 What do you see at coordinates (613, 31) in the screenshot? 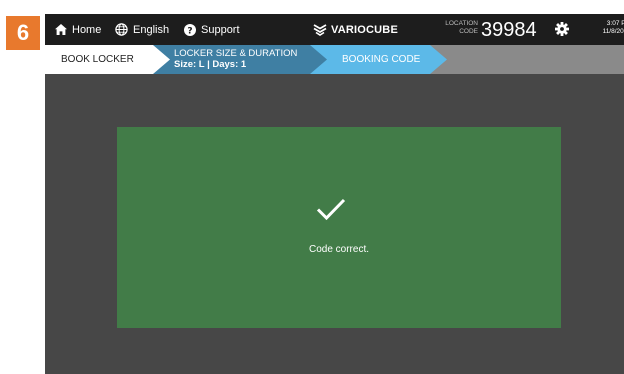
I see `clock-date: 11/8/2023` at bounding box center [613, 31].